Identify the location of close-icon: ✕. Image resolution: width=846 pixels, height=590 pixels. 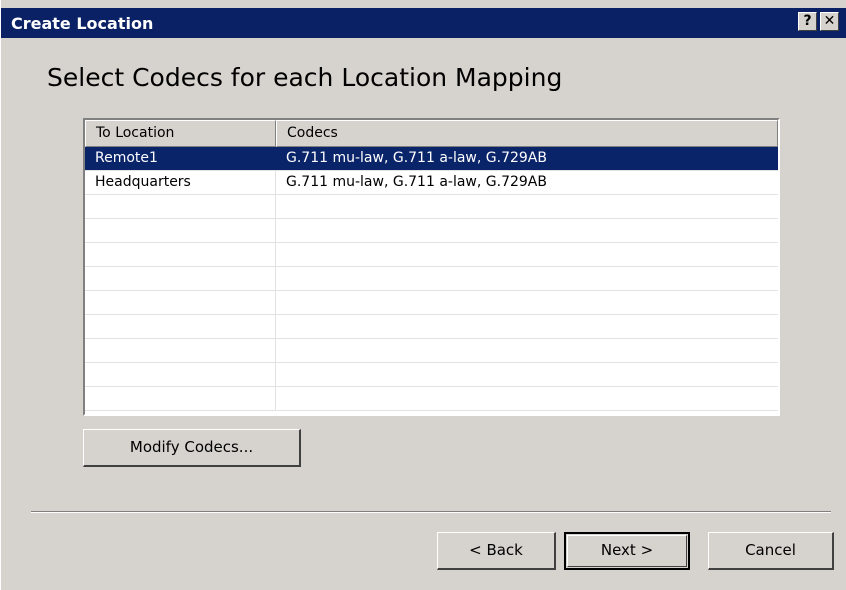
(829, 21).